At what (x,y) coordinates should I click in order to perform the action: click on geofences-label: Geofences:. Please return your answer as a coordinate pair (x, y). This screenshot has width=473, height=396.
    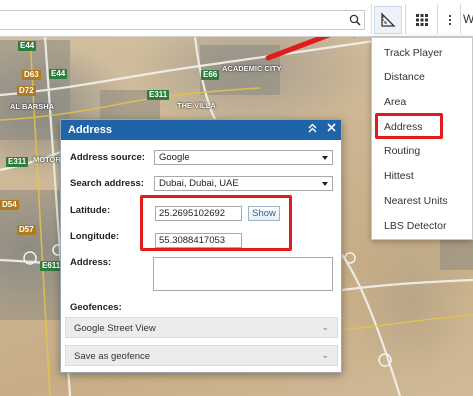
    Looking at the image, I should click on (96, 307).